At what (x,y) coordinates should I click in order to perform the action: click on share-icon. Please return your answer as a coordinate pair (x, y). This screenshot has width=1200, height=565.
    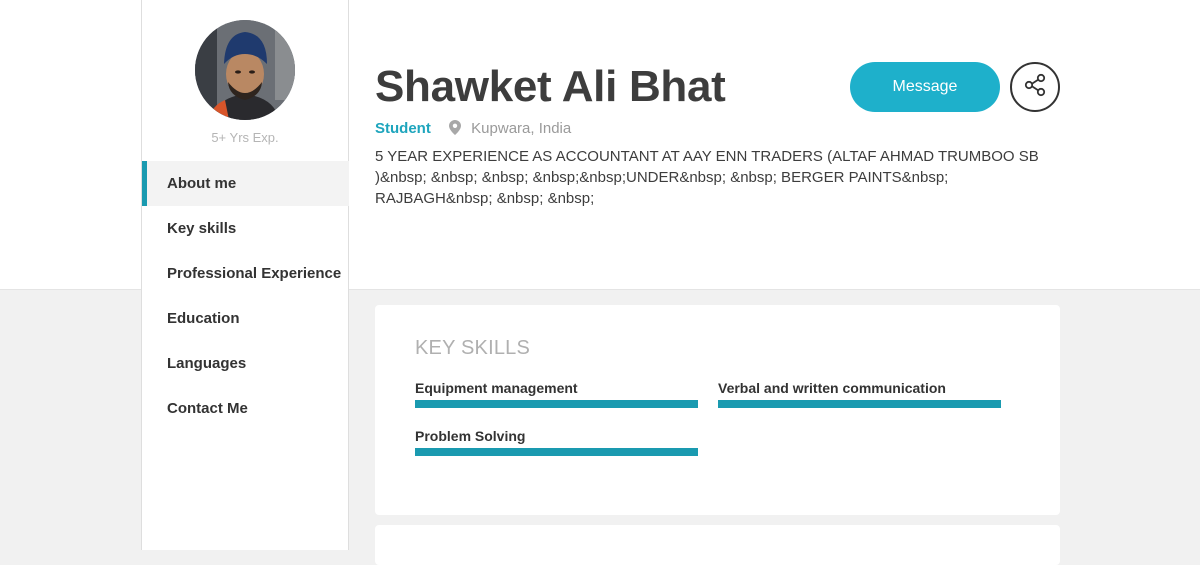
    Looking at the image, I should click on (1035, 87).